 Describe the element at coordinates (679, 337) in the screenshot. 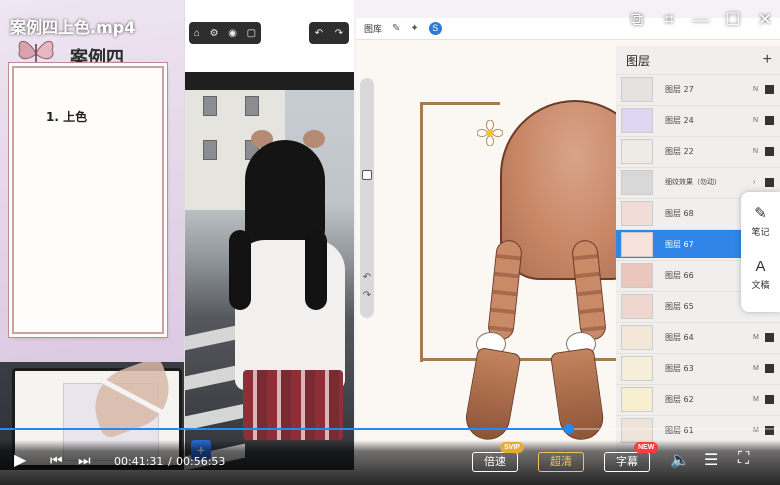

I see `layer-name: 图层 64` at that location.